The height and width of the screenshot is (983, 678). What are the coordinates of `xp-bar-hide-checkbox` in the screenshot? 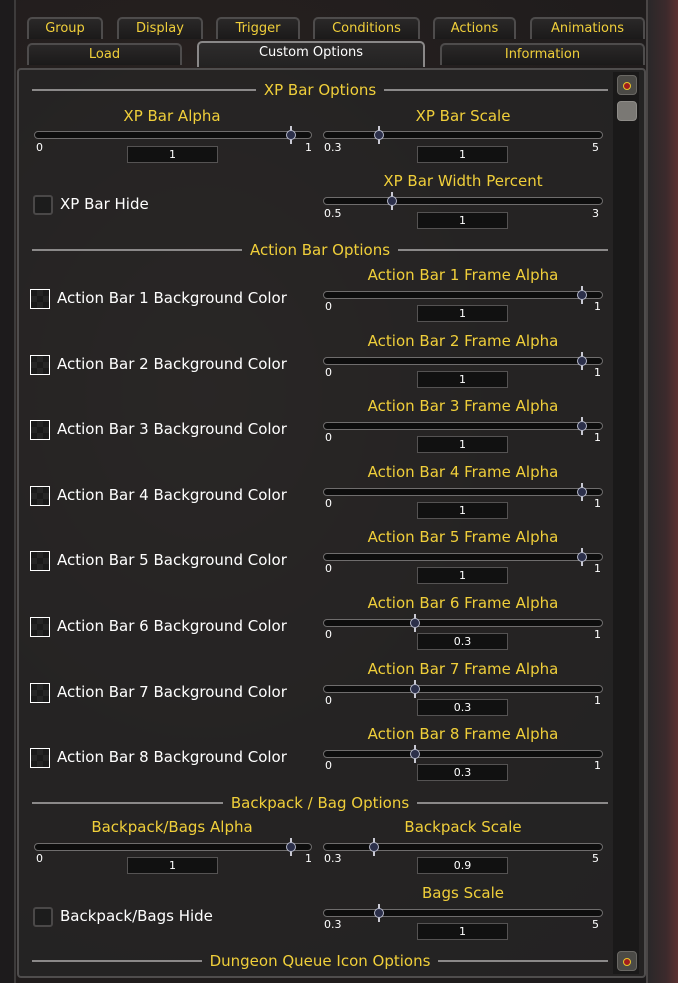 It's located at (43, 205).